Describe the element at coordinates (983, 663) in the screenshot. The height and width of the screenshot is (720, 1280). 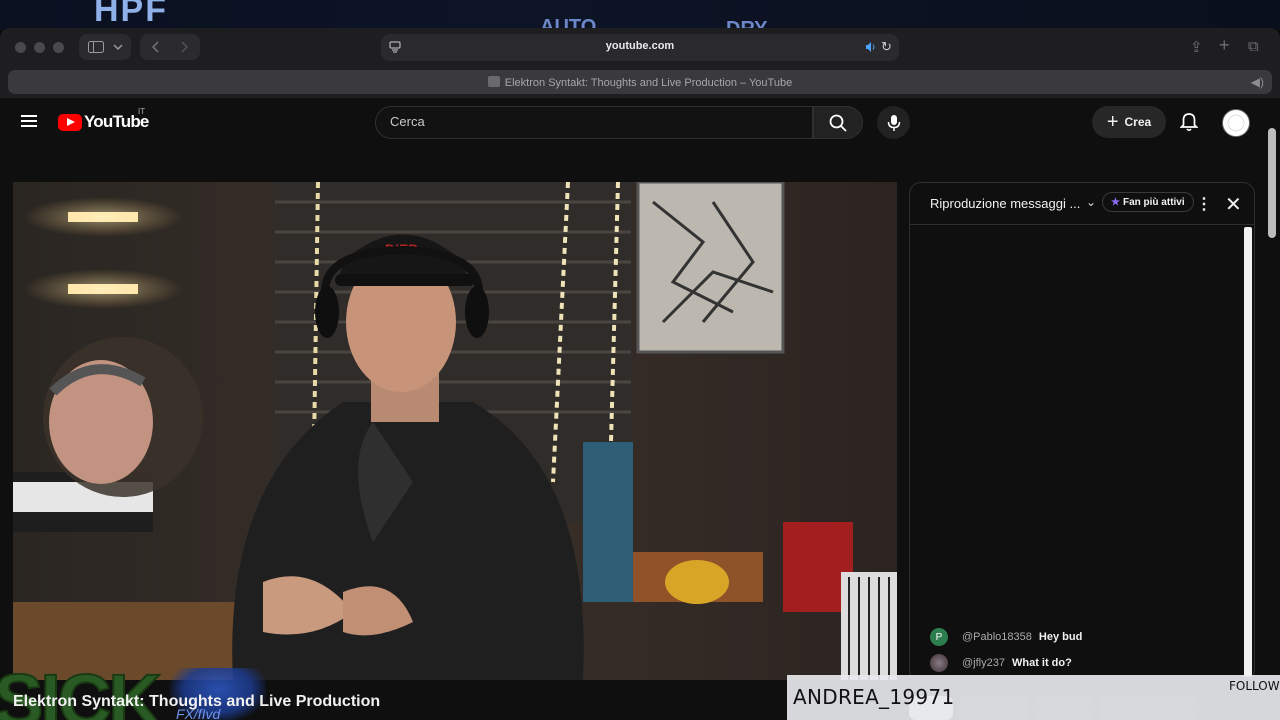
I see `chat-username: @jfly237` at that location.